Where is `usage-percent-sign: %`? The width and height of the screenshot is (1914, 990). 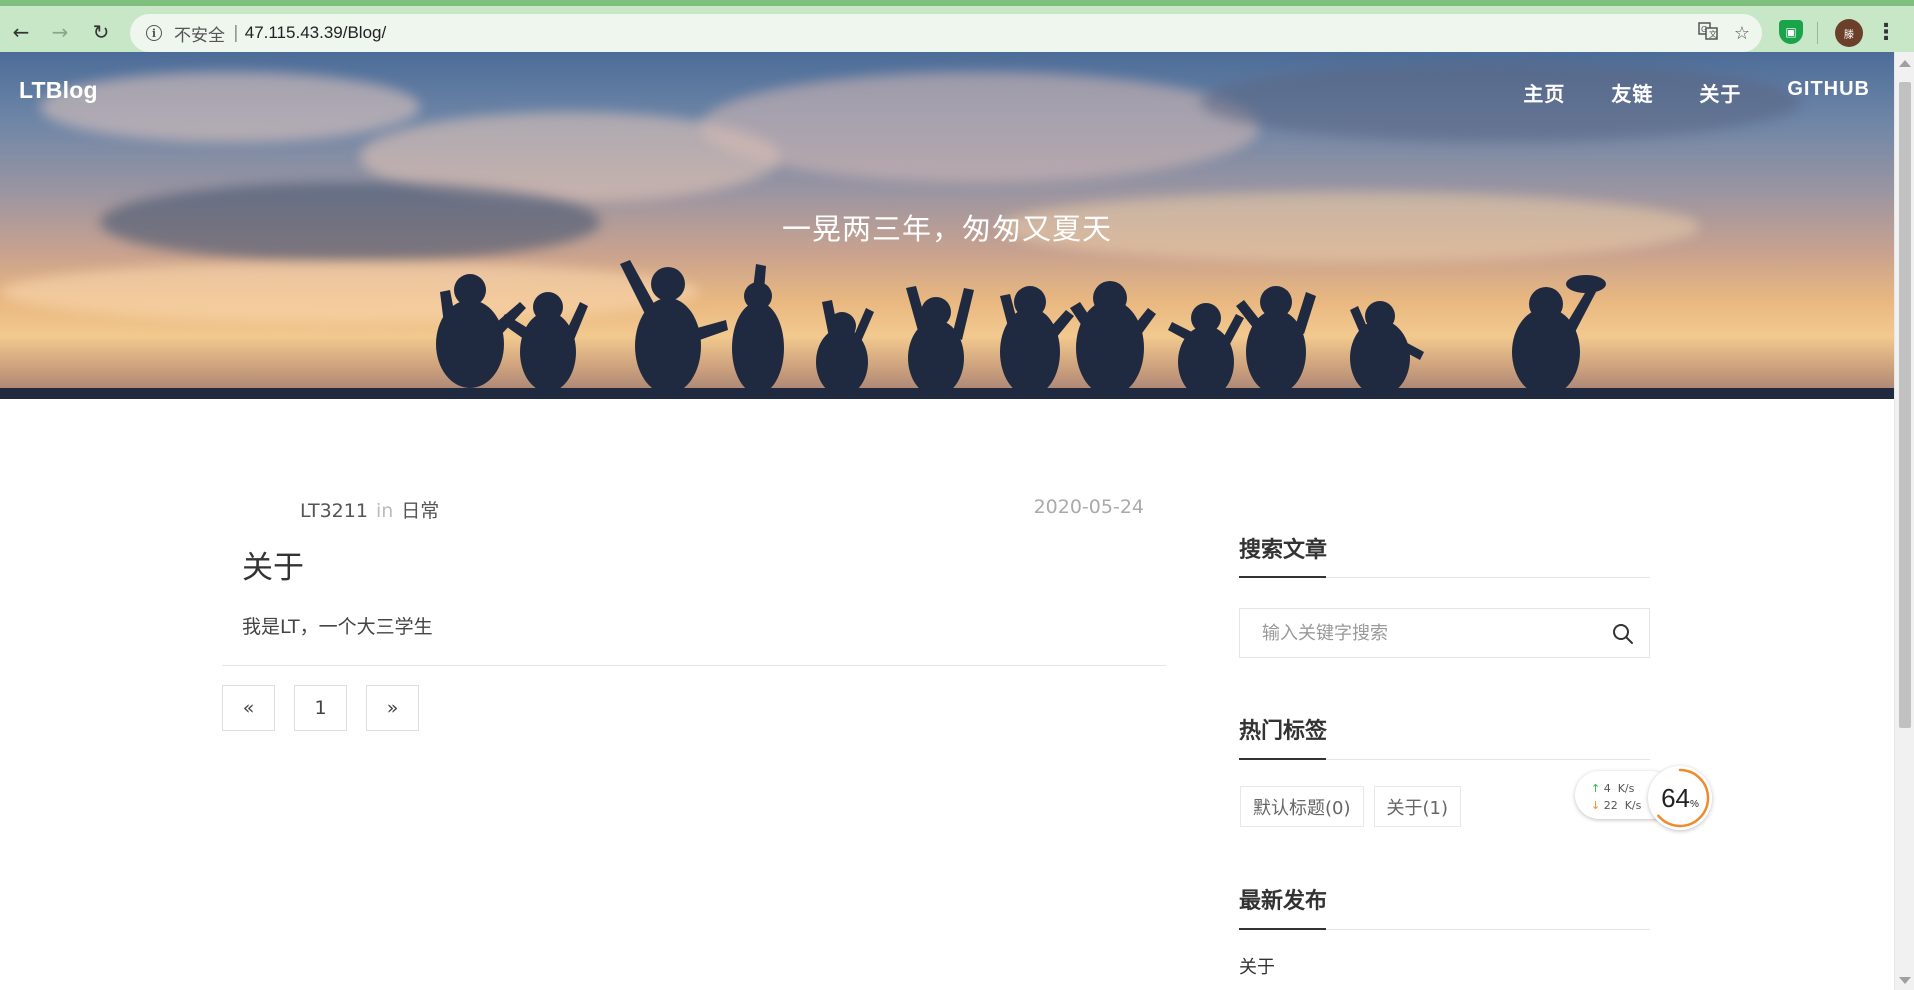
usage-percent-sign: % is located at coordinates (1694, 804).